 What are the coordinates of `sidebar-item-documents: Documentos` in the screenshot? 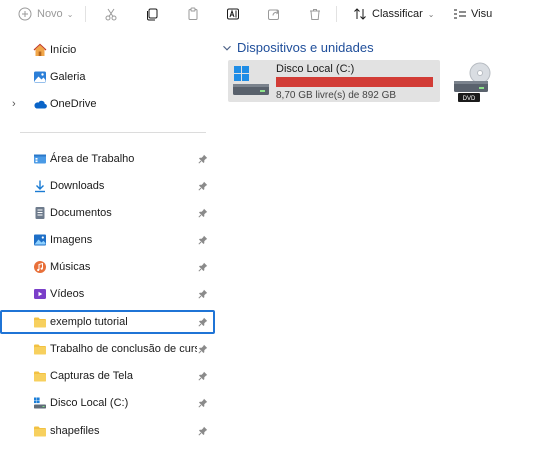 It's located at (107, 213).